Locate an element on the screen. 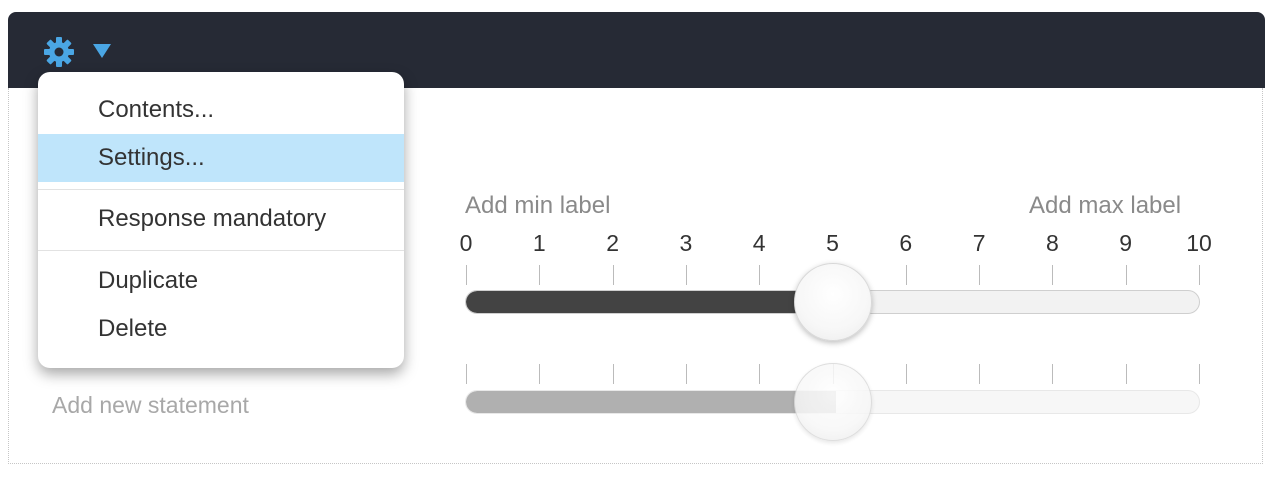  scale-number: 3 is located at coordinates (686, 243).